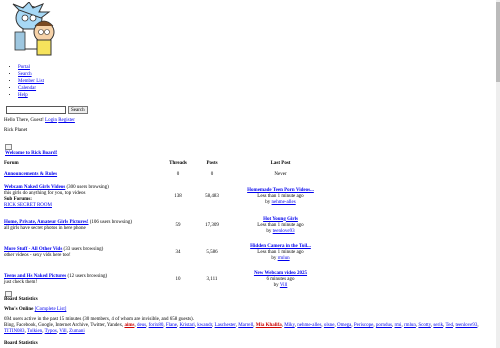  Describe the element at coordinates (171, 325) in the screenshot. I see `online-user-link: Flane` at that location.